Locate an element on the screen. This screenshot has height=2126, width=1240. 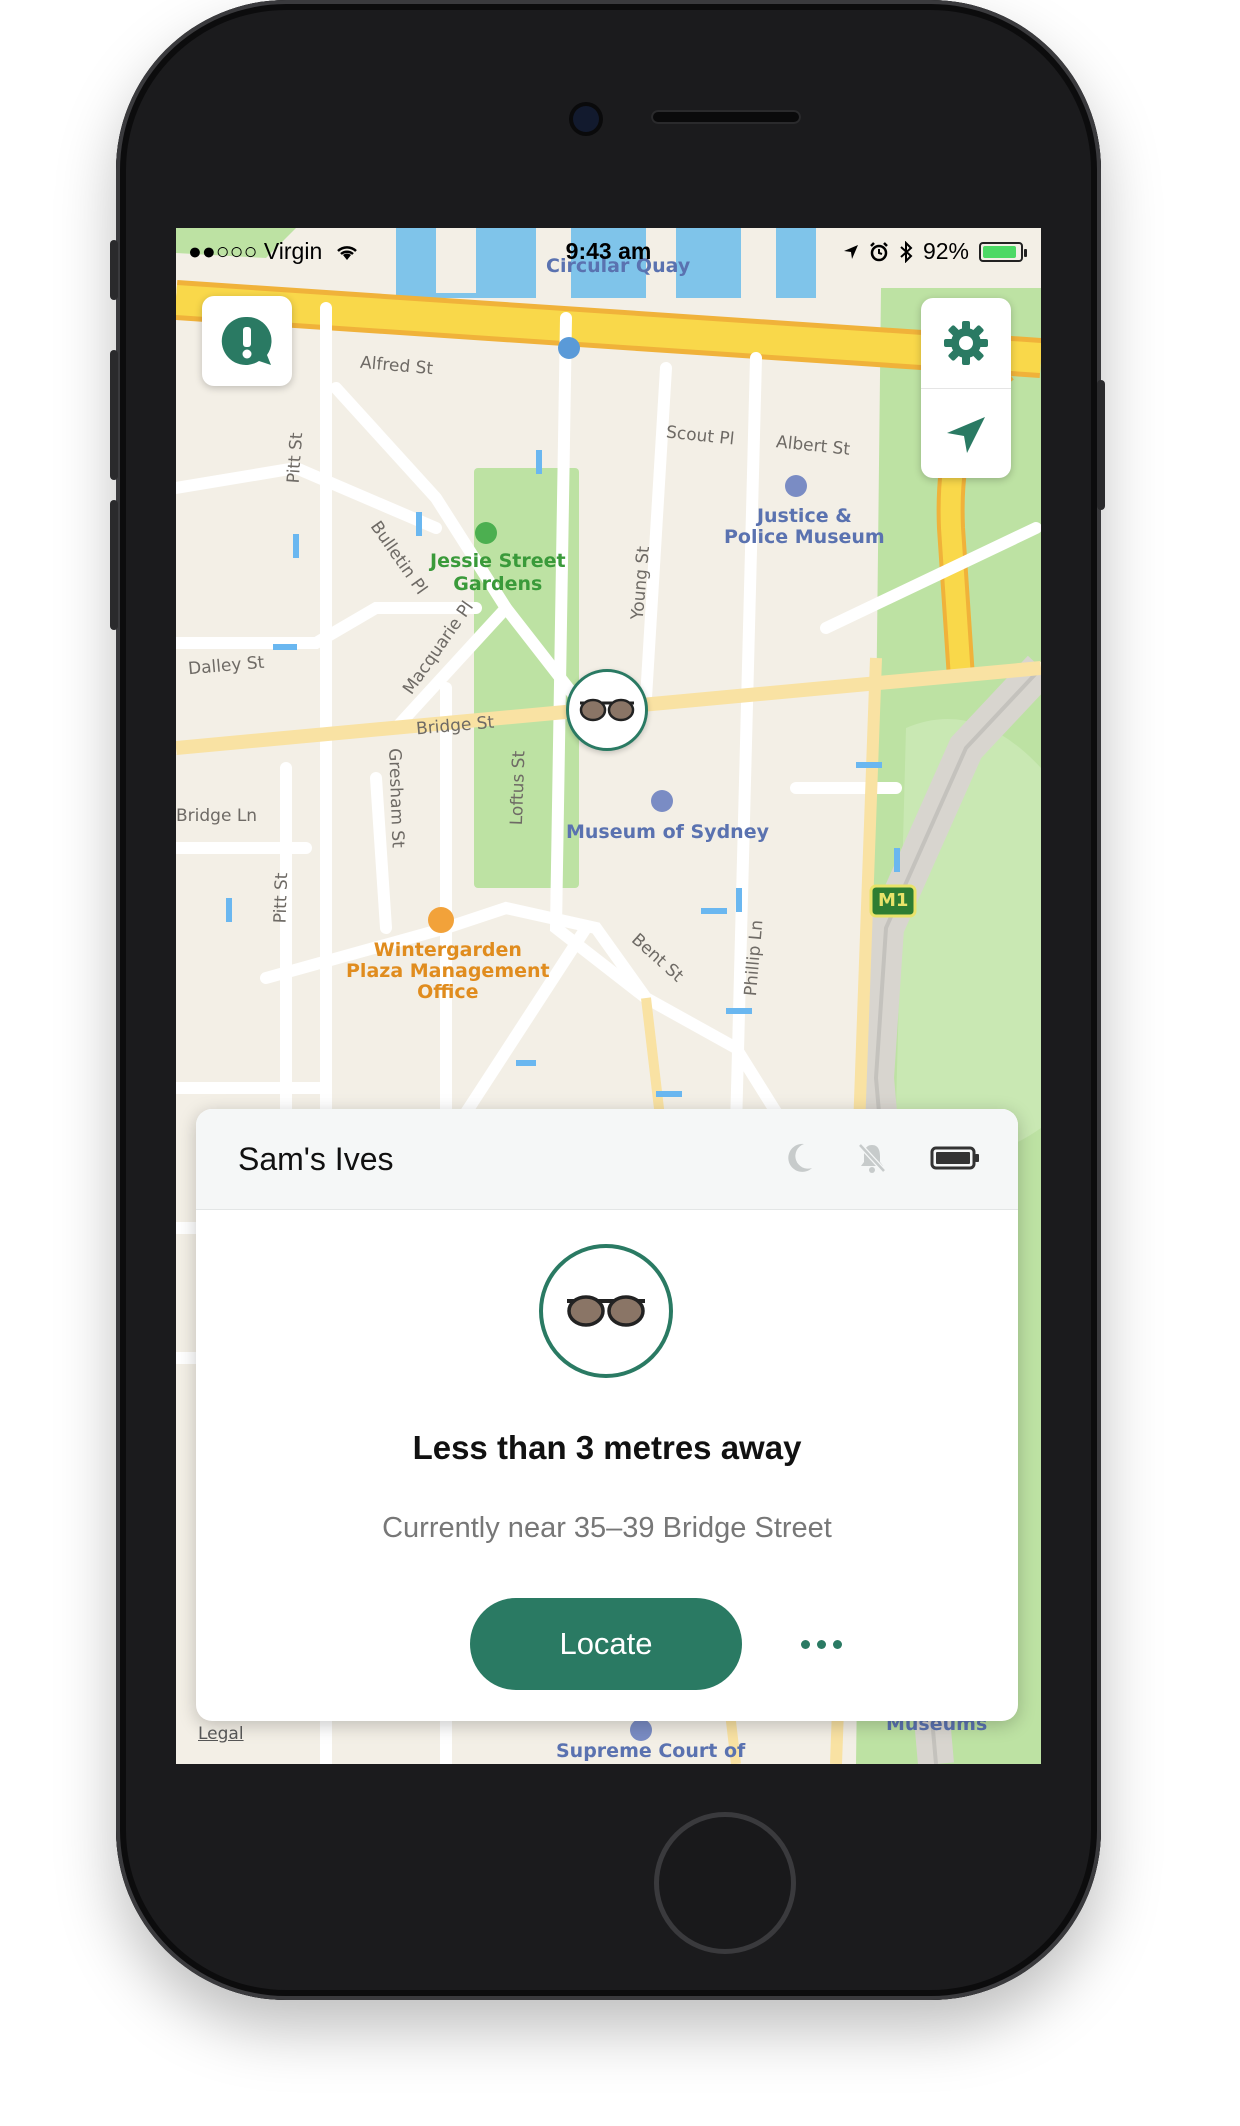
location-label: Currently near 35–39 Bridge Street is located at coordinates (607, 1528).